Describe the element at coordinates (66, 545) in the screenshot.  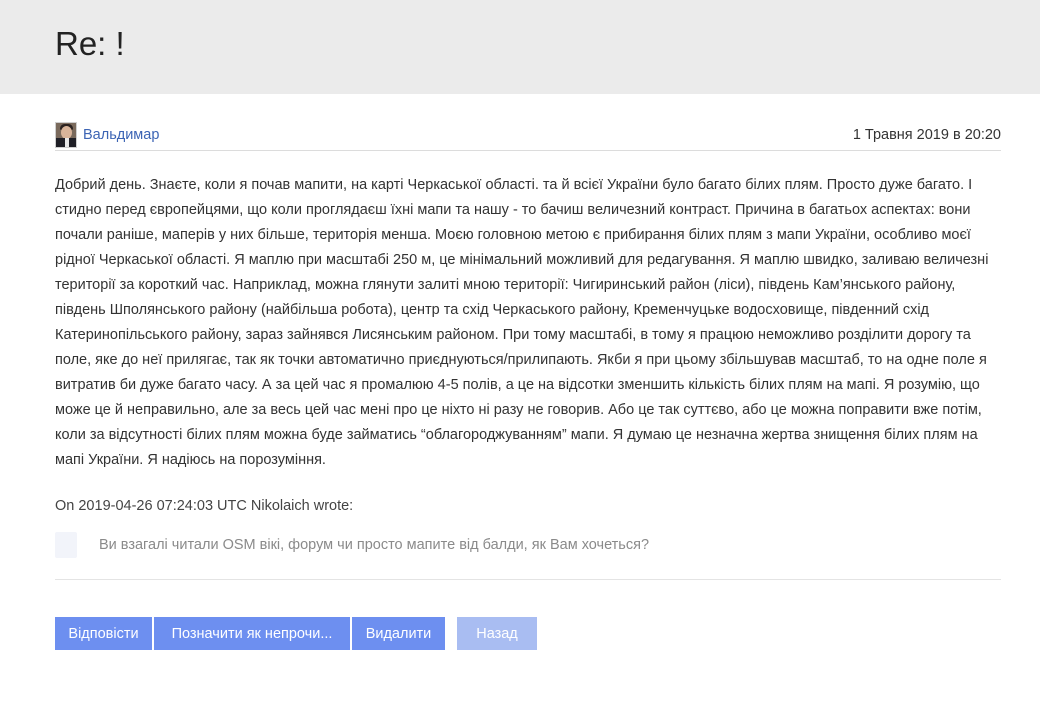
I see `quote-marker-icon` at that location.